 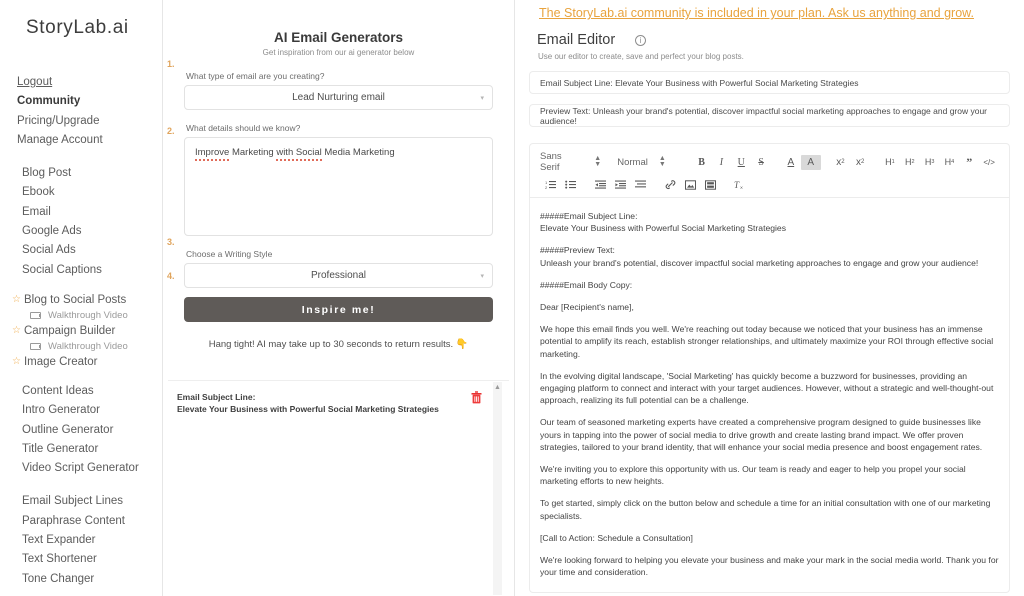 I want to click on sidebar-item-image-creator: ☆ Image Creator, so click(x=81, y=362).